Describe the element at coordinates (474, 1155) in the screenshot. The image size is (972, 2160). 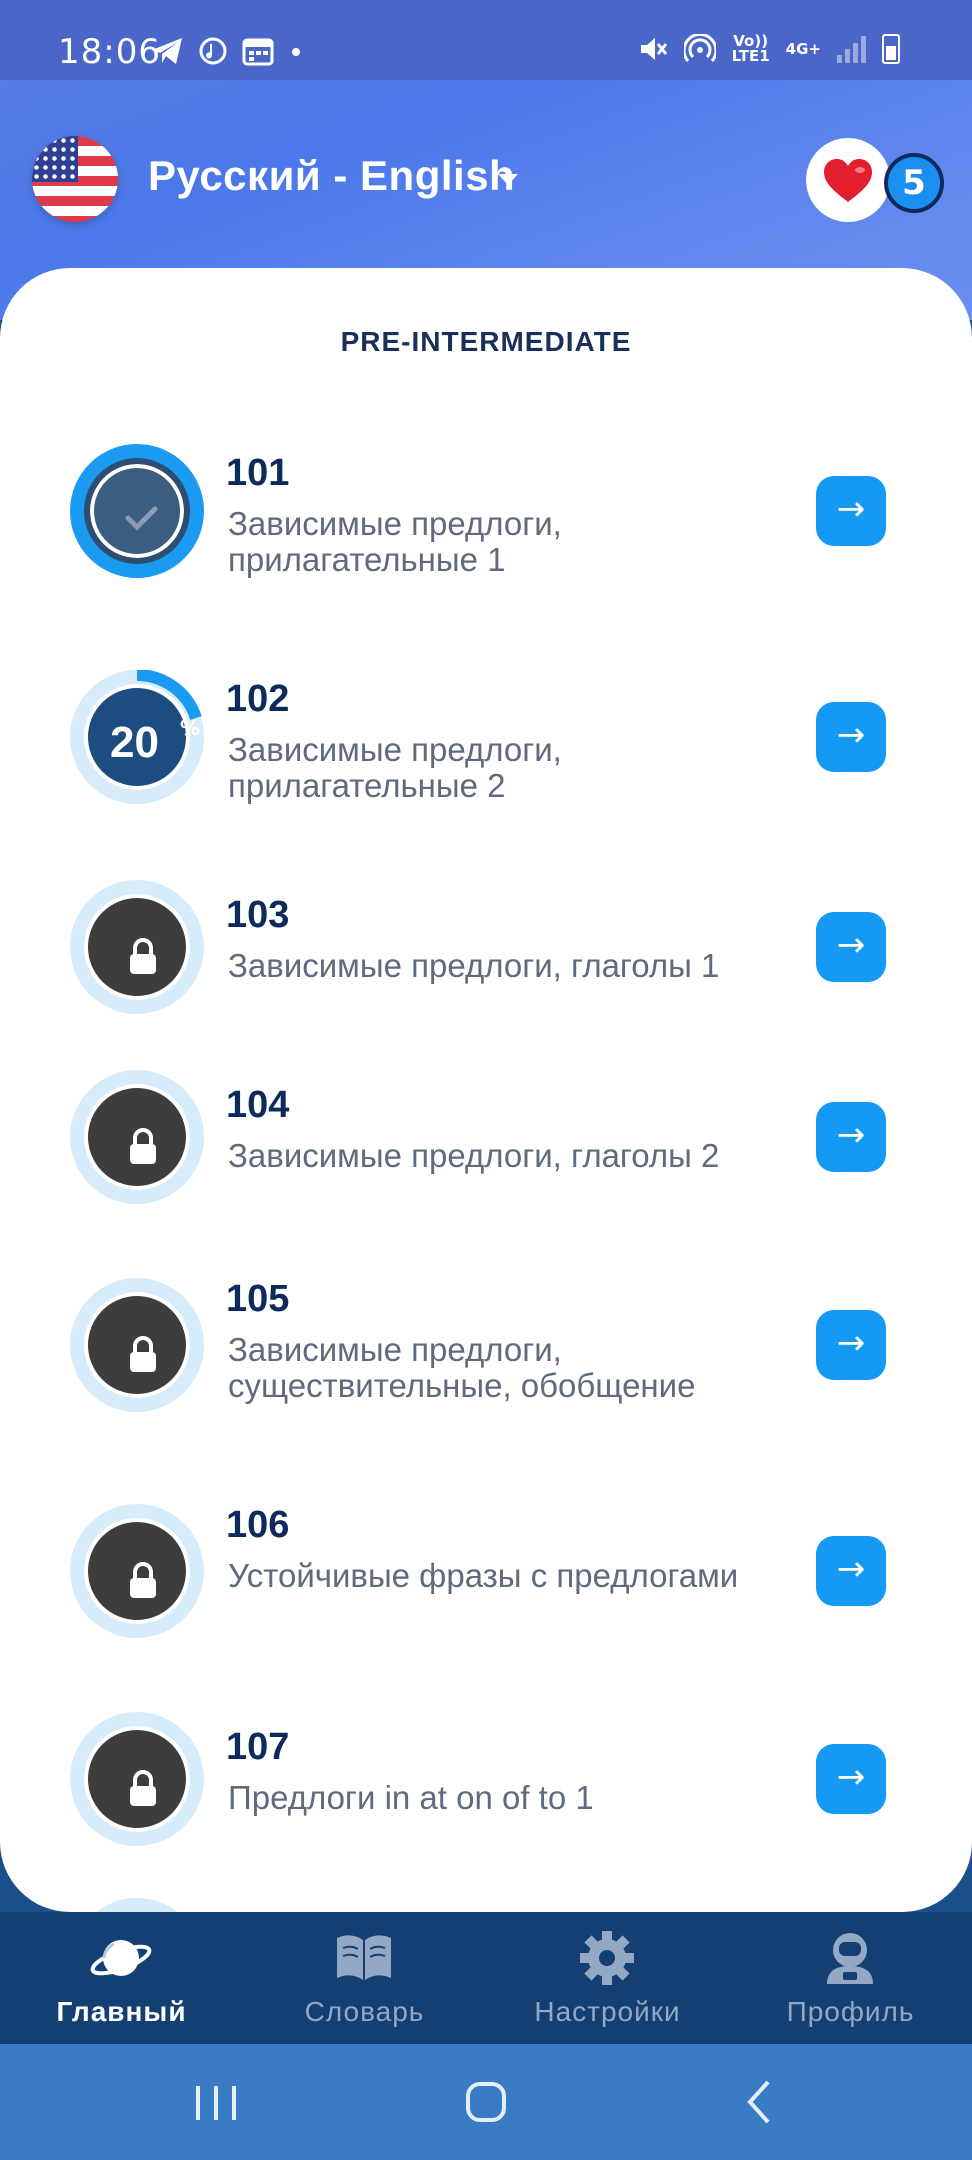
I see `lesson-title: Зависимые предлоги, глаголы 2` at that location.